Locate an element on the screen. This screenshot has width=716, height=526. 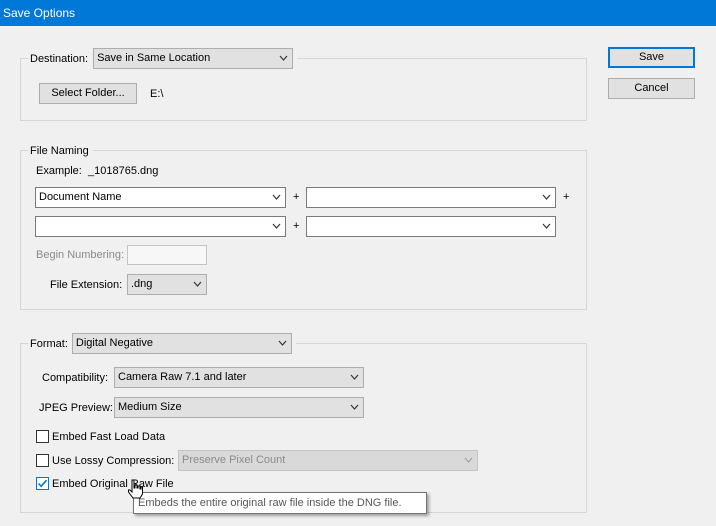
file-extension-label: File Extension: is located at coordinates (86, 285).